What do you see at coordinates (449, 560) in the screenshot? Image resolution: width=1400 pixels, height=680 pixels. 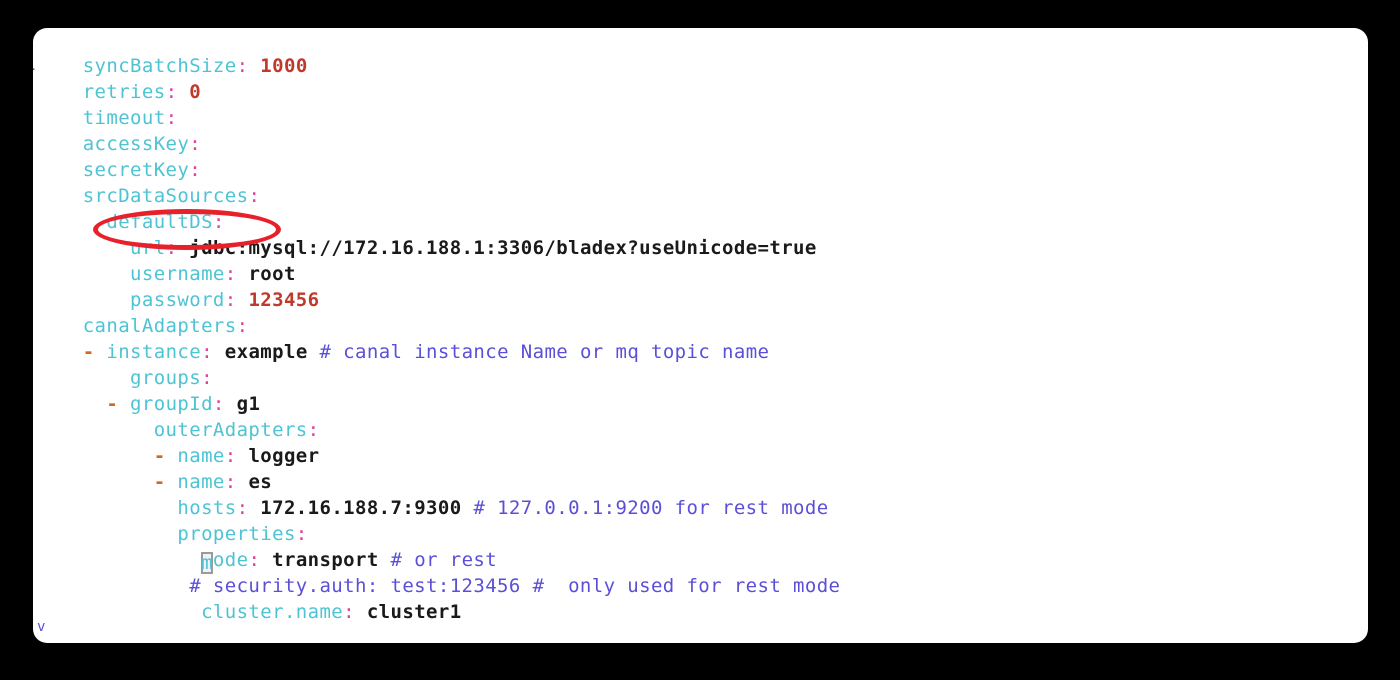 I see `code-line: mode: transport # or rest` at bounding box center [449, 560].